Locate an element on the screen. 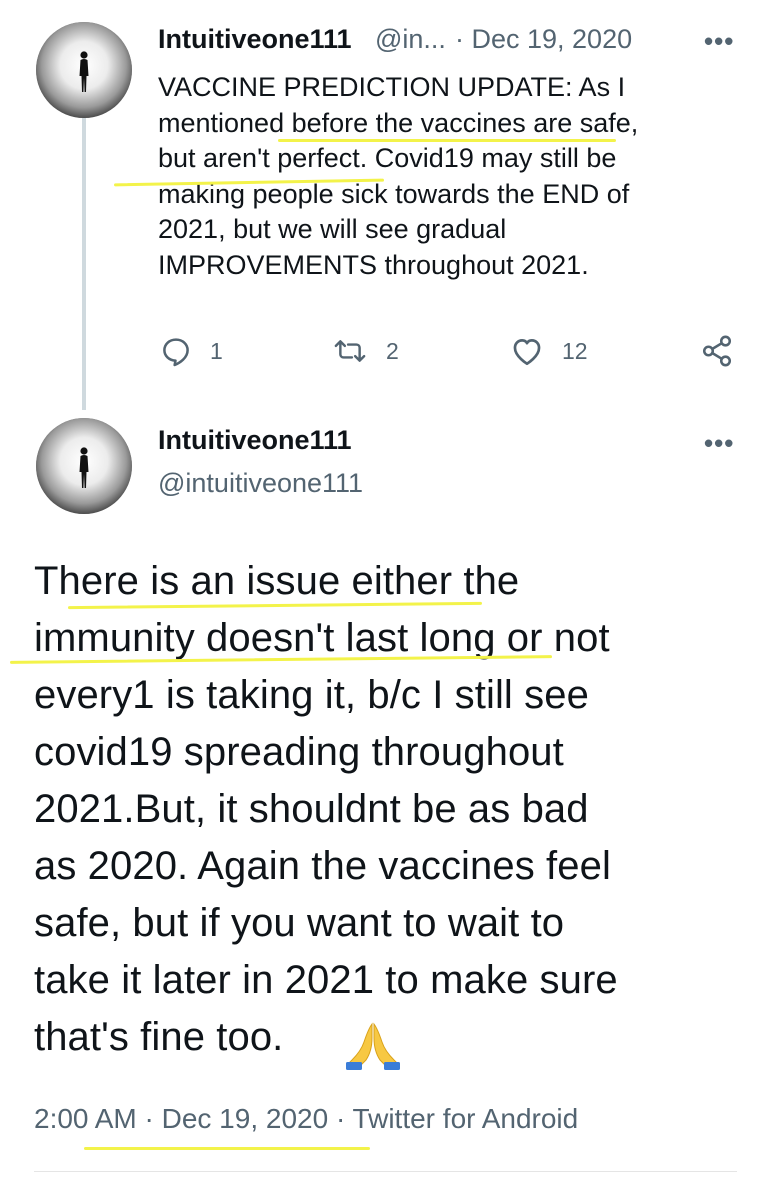 The width and height of the screenshot is (771, 1200). like-icon is located at coordinates (527, 352).